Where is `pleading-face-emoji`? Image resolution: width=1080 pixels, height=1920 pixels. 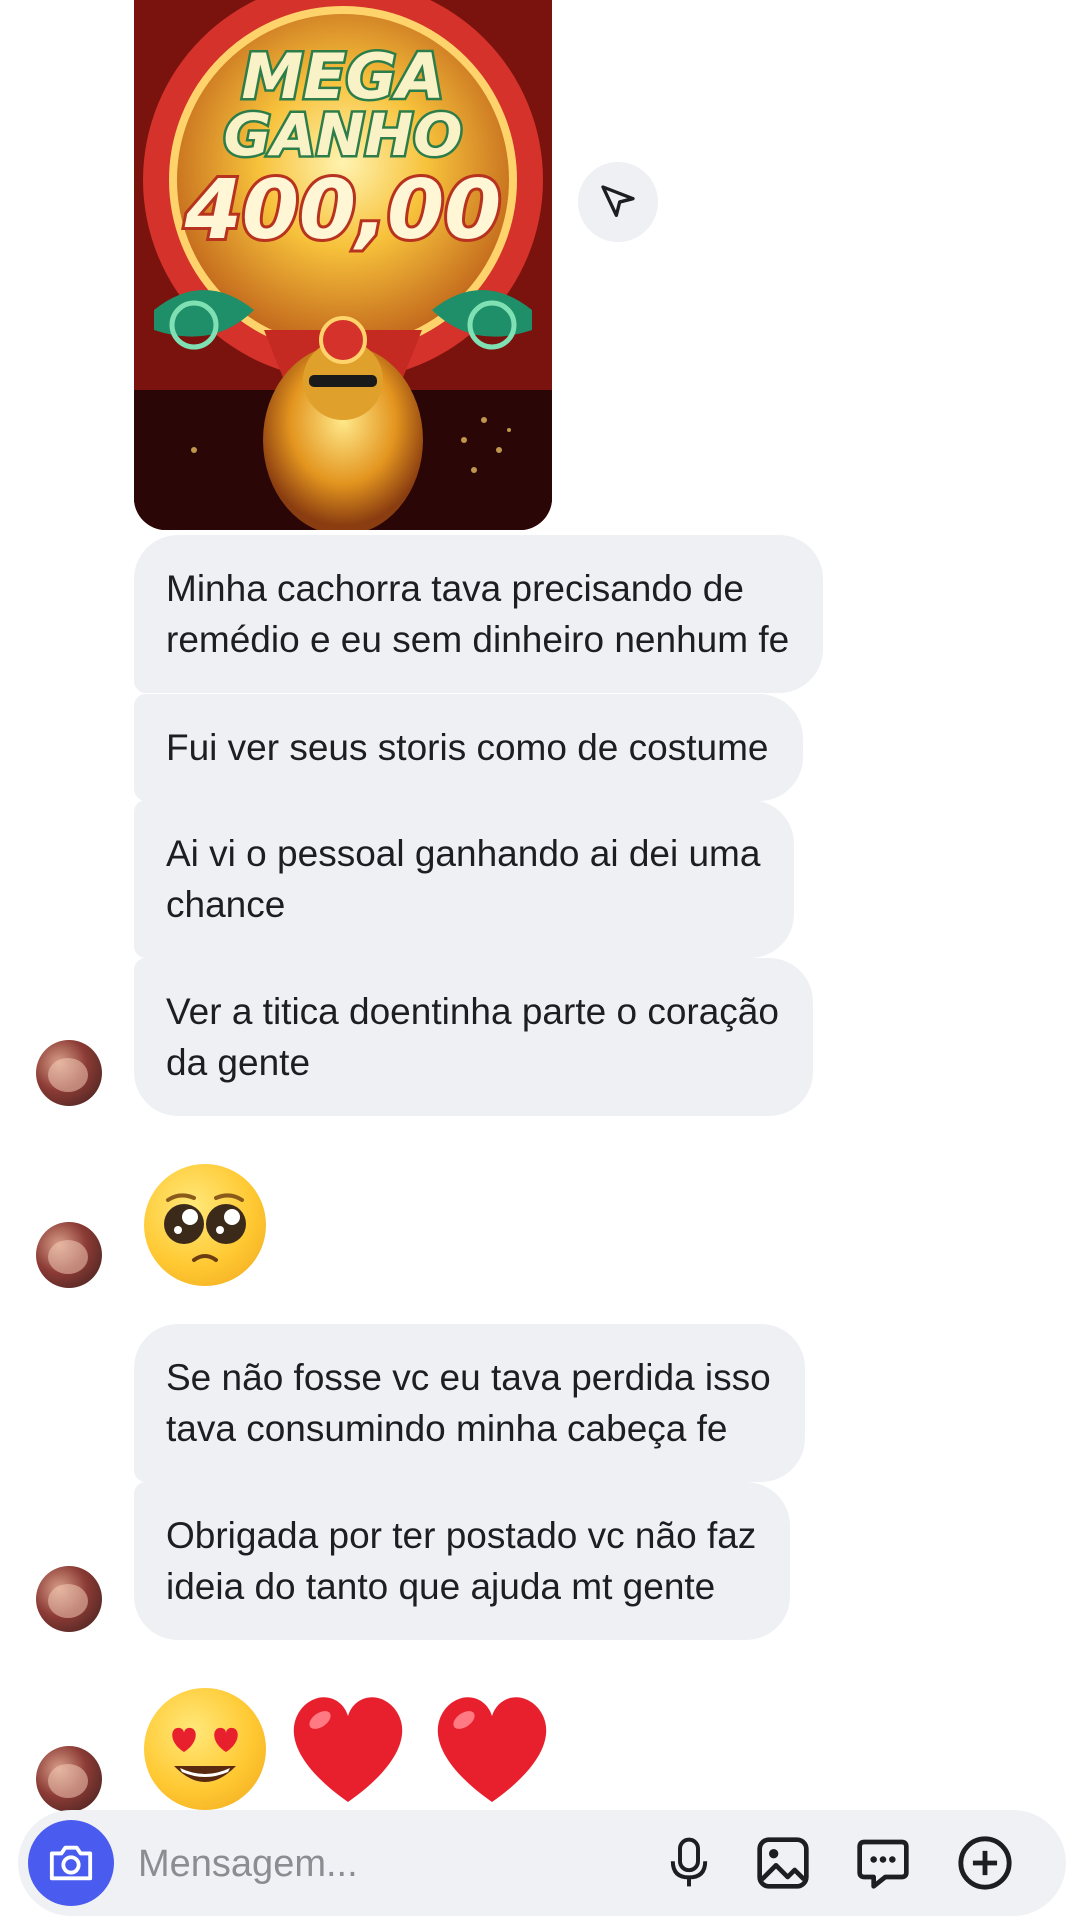
pleading-face-emoji is located at coordinates (205, 1225).